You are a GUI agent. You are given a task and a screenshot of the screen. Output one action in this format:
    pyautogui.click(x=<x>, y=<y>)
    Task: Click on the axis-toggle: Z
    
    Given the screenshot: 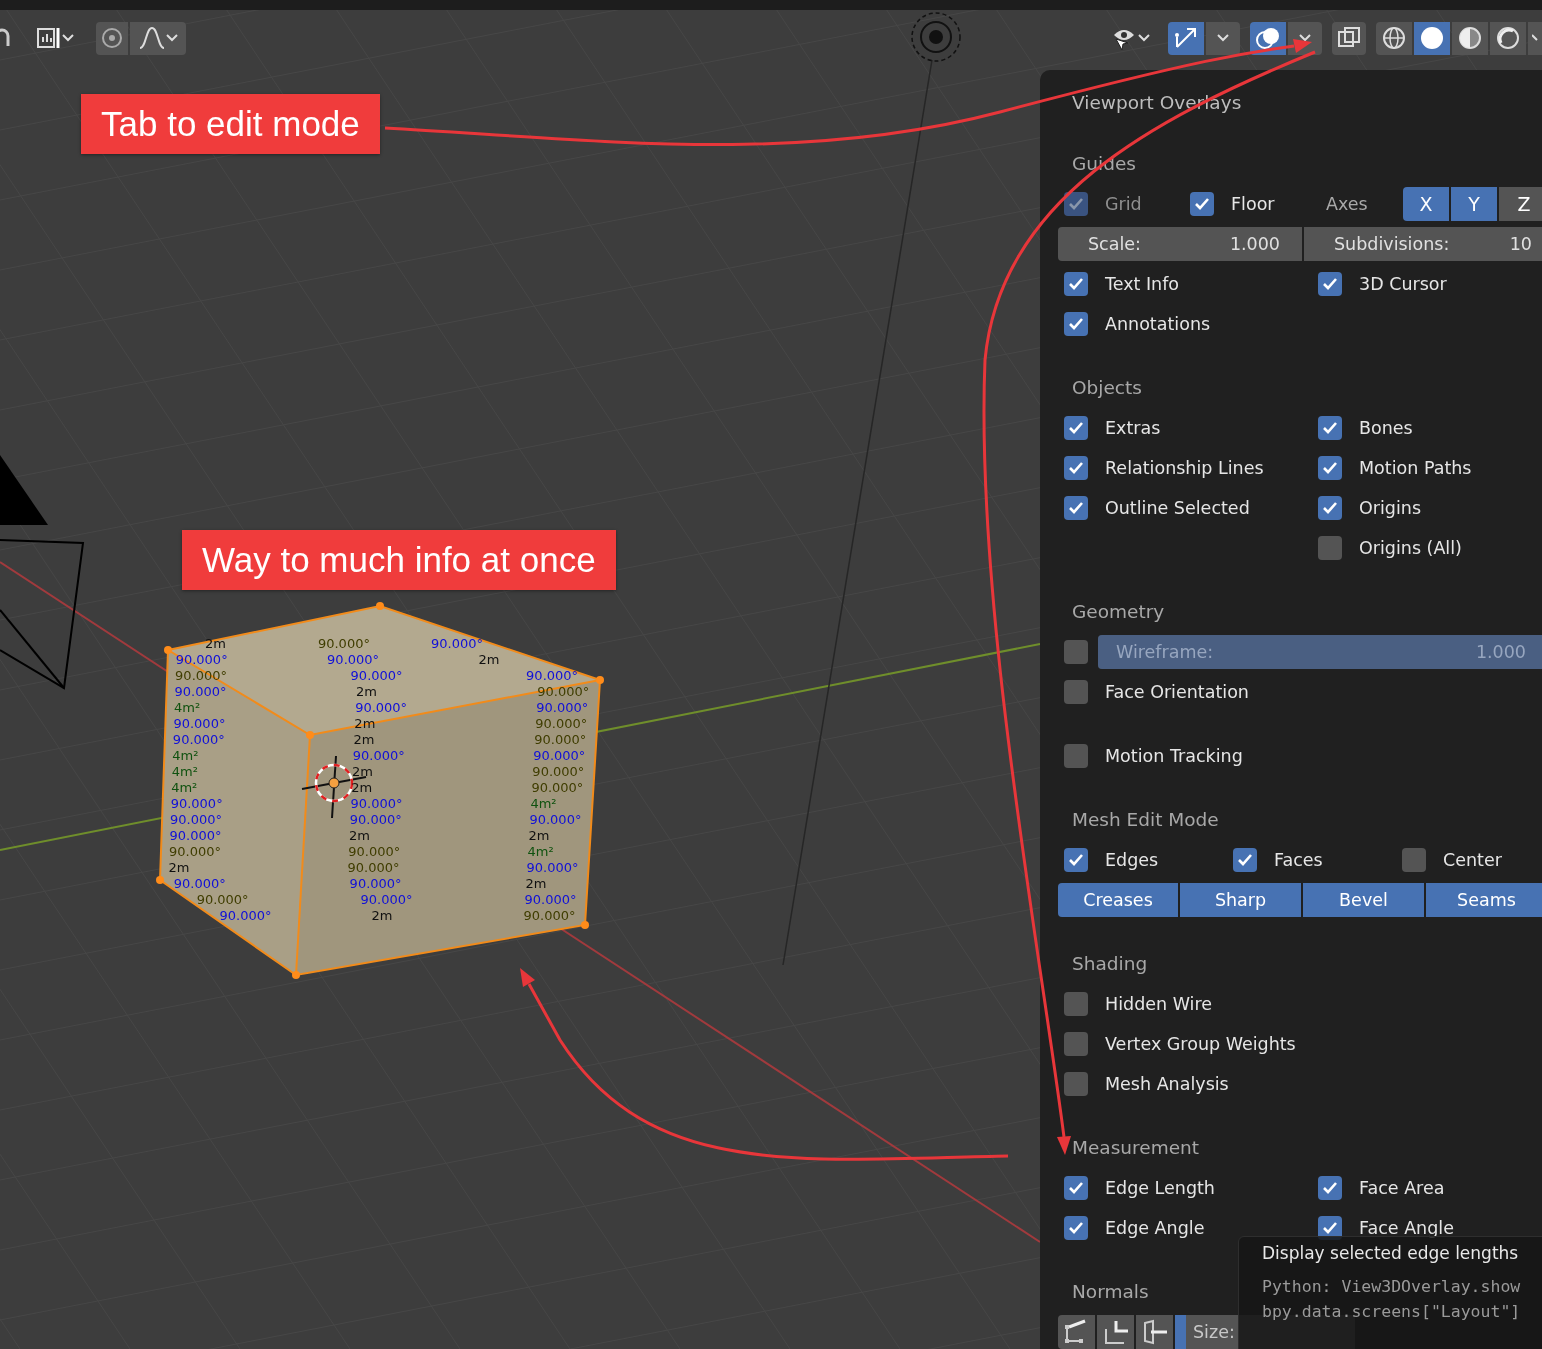 What is the action you would take?
    pyautogui.click(x=1520, y=204)
    